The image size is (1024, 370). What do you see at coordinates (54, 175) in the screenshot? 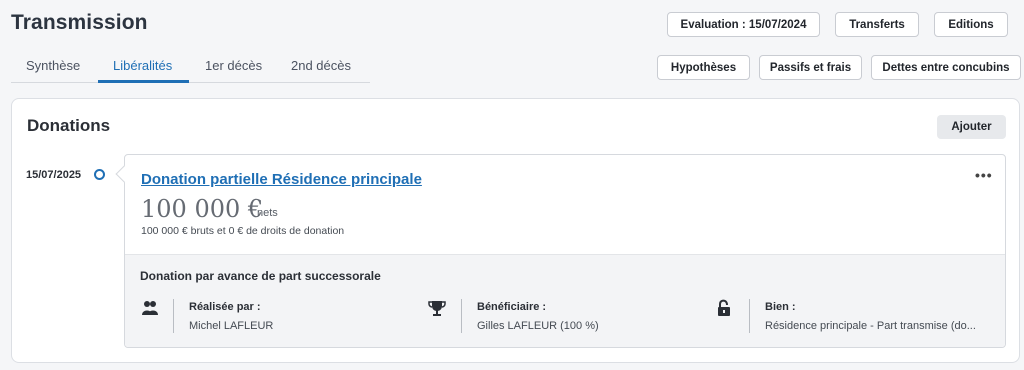
I see `timeline-date: 15/07/2025` at bounding box center [54, 175].